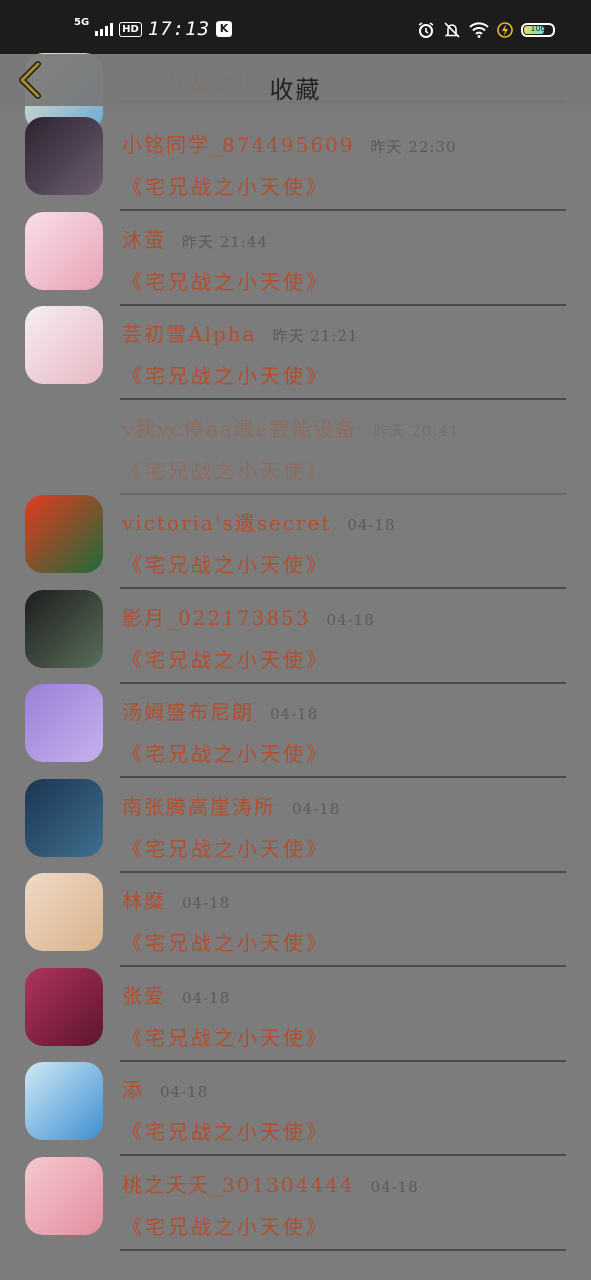  I want to click on item-time: 昨天 21:21, so click(315, 336).